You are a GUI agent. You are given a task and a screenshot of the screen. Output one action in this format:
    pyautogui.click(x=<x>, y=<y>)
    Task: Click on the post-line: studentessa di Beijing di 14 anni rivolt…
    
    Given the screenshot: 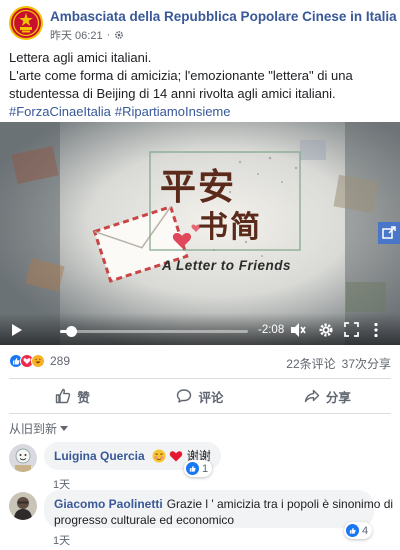 What is the action you would take?
    pyautogui.click(x=172, y=93)
    